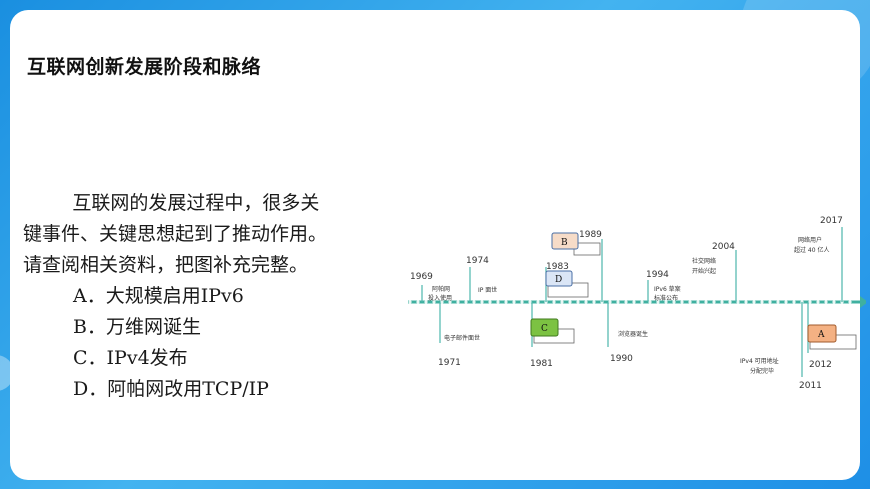 This screenshot has width=870, height=489. What do you see at coordinates (704, 271) in the screenshot?
I see `event-2004-desc: 开始兴起` at bounding box center [704, 271].